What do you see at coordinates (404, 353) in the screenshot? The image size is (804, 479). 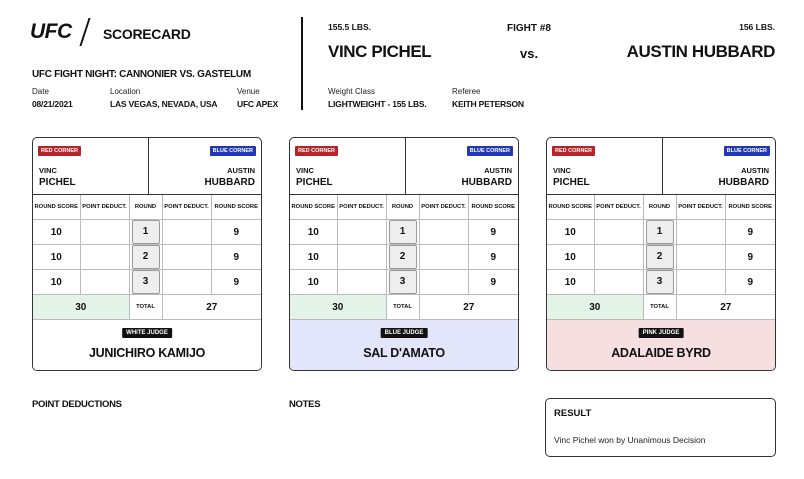 I see `judge-name: SAL D'AMATO` at bounding box center [404, 353].